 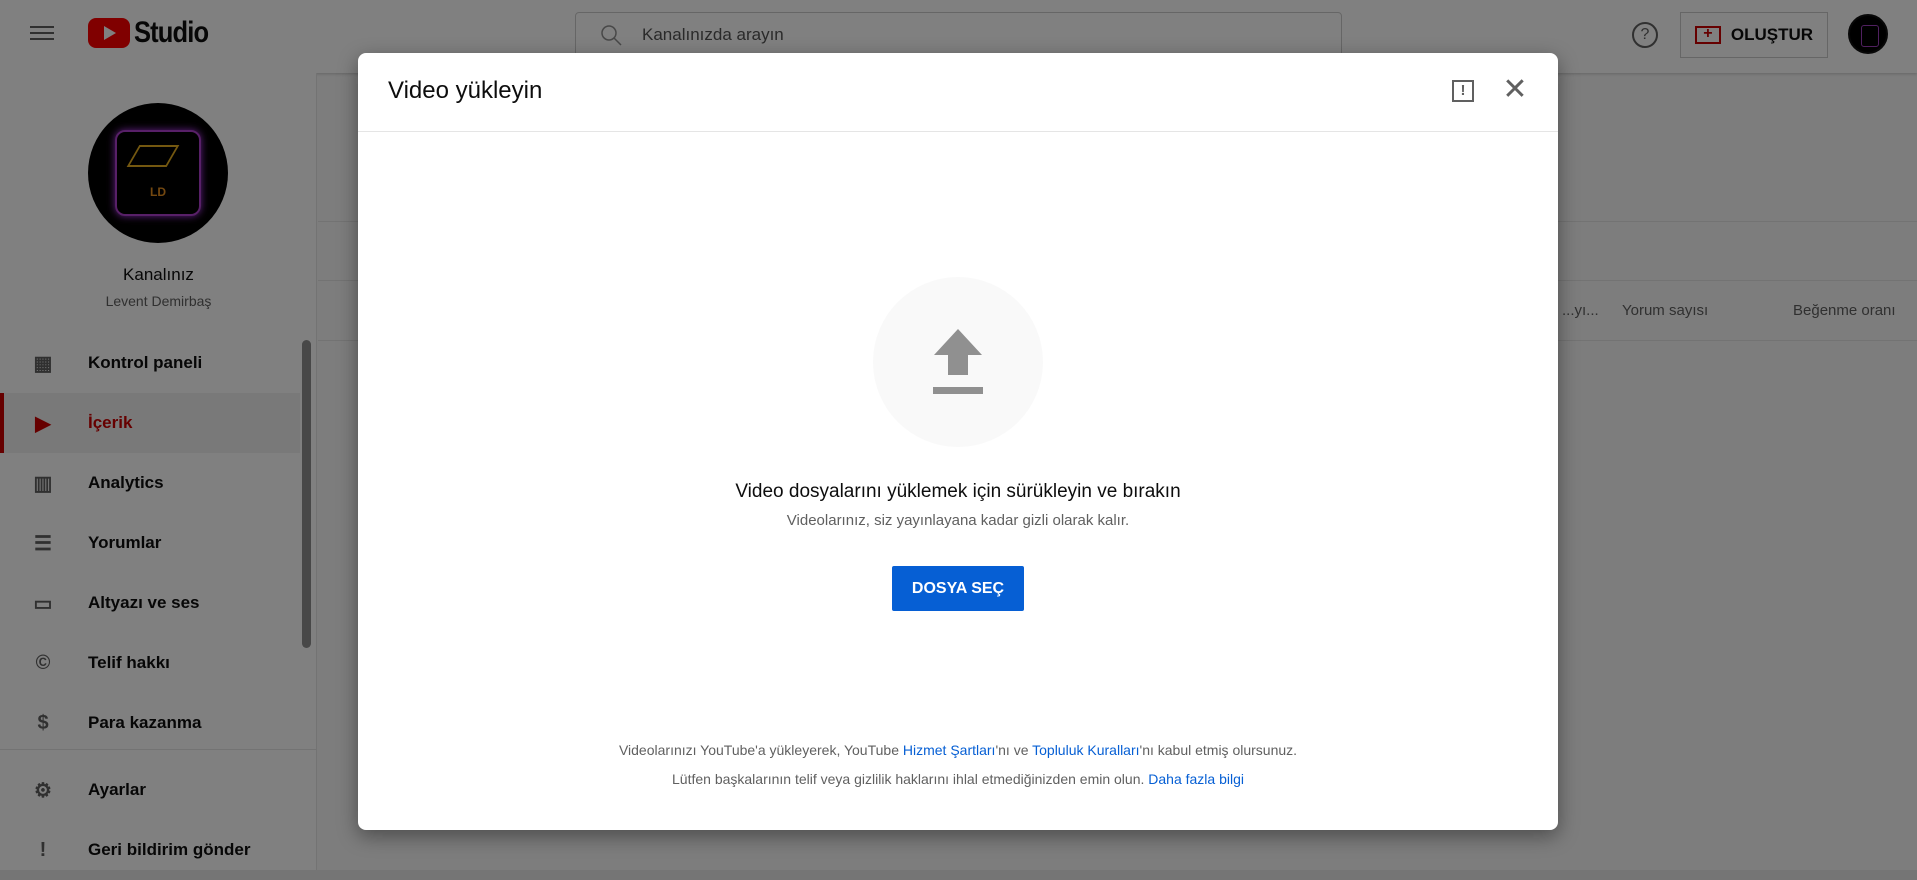 What do you see at coordinates (306, 494) in the screenshot?
I see `sidebar-scrollbar` at bounding box center [306, 494].